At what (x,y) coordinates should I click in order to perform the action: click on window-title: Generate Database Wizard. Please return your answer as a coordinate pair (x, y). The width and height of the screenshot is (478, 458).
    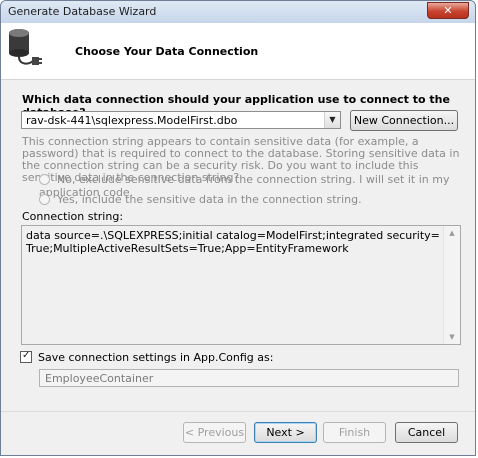
    Looking at the image, I should click on (82, 11).